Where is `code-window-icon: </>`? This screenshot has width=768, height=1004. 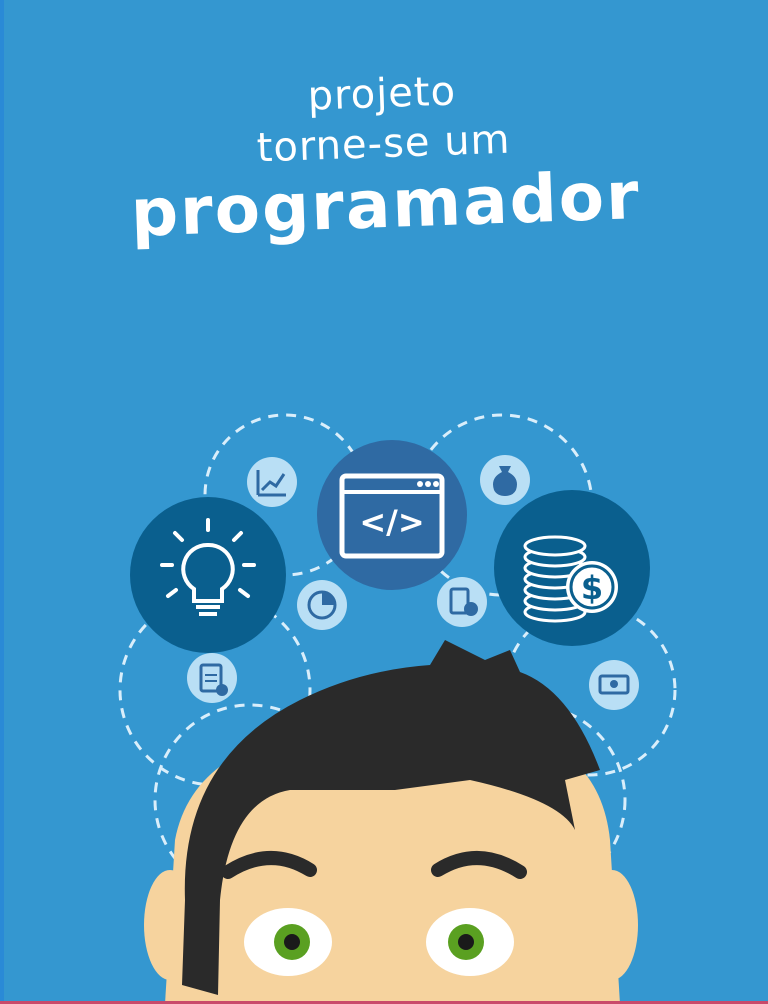 code-window-icon: </> is located at coordinates (392, 515).